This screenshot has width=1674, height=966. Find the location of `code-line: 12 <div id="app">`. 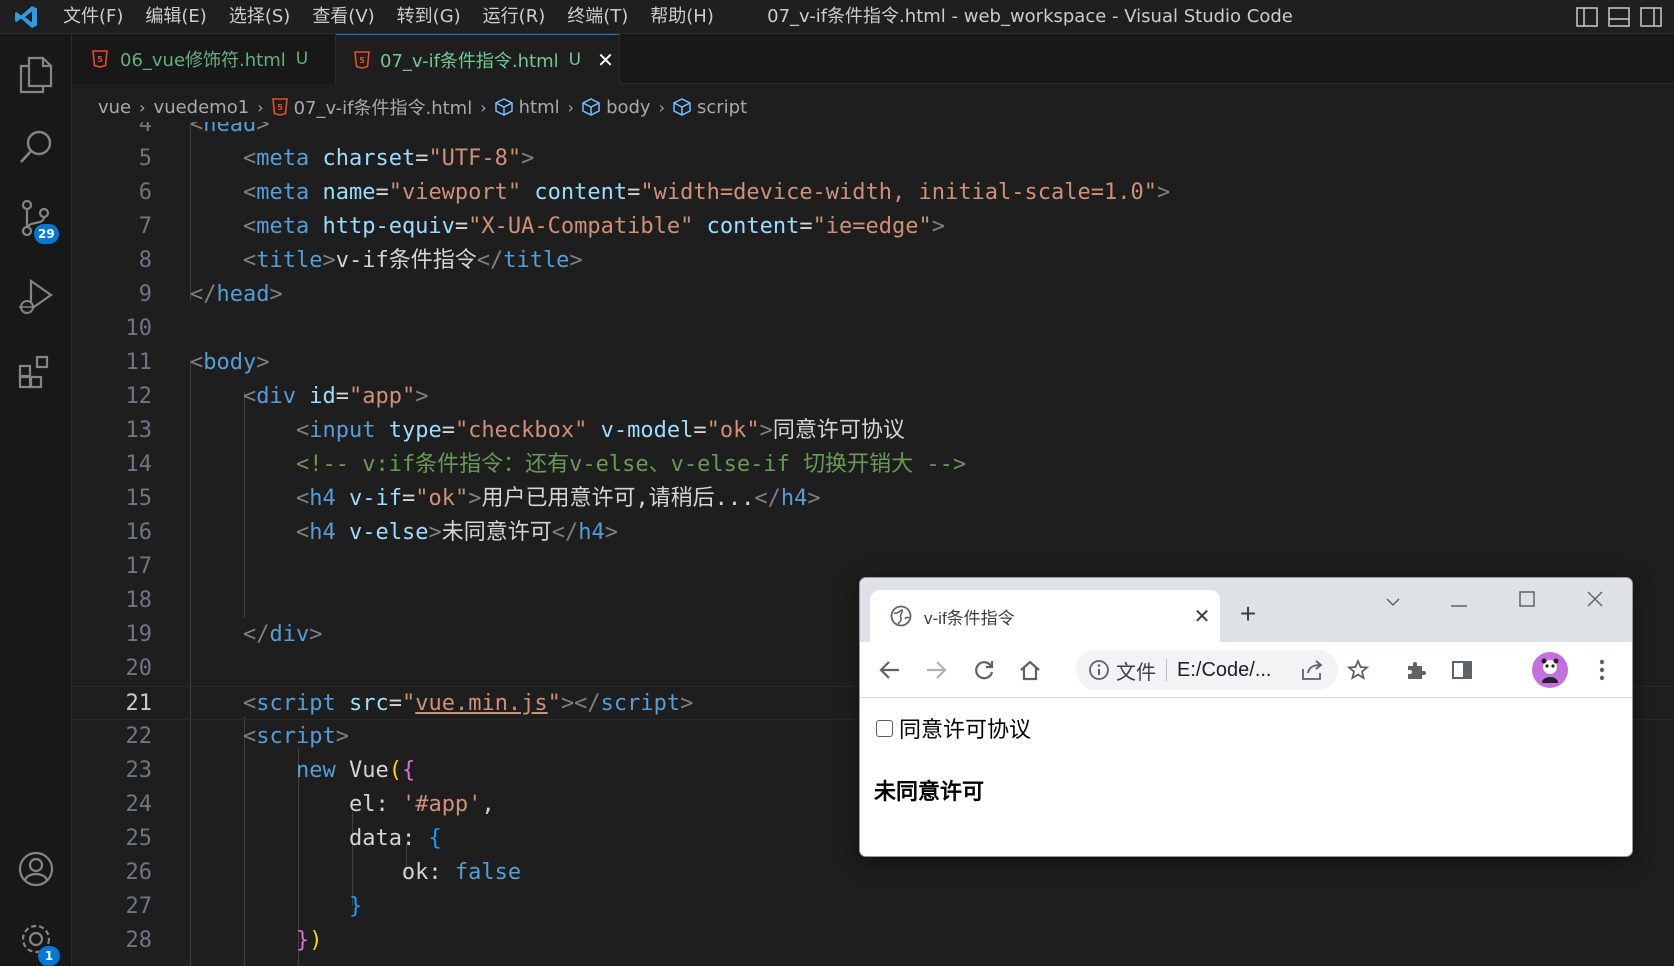

code-line: 12 <div id="app"> is located at coordinates (277, 396).